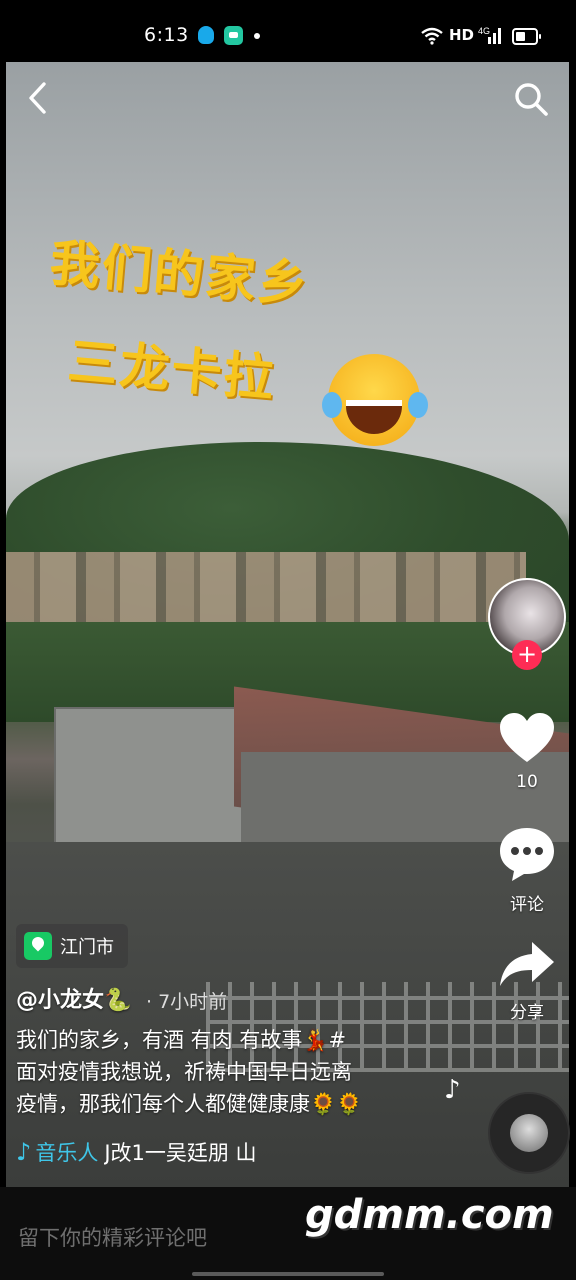 The height and width of the screenshot is (1280, 576). I want to click on back-button, so click(39, 98).